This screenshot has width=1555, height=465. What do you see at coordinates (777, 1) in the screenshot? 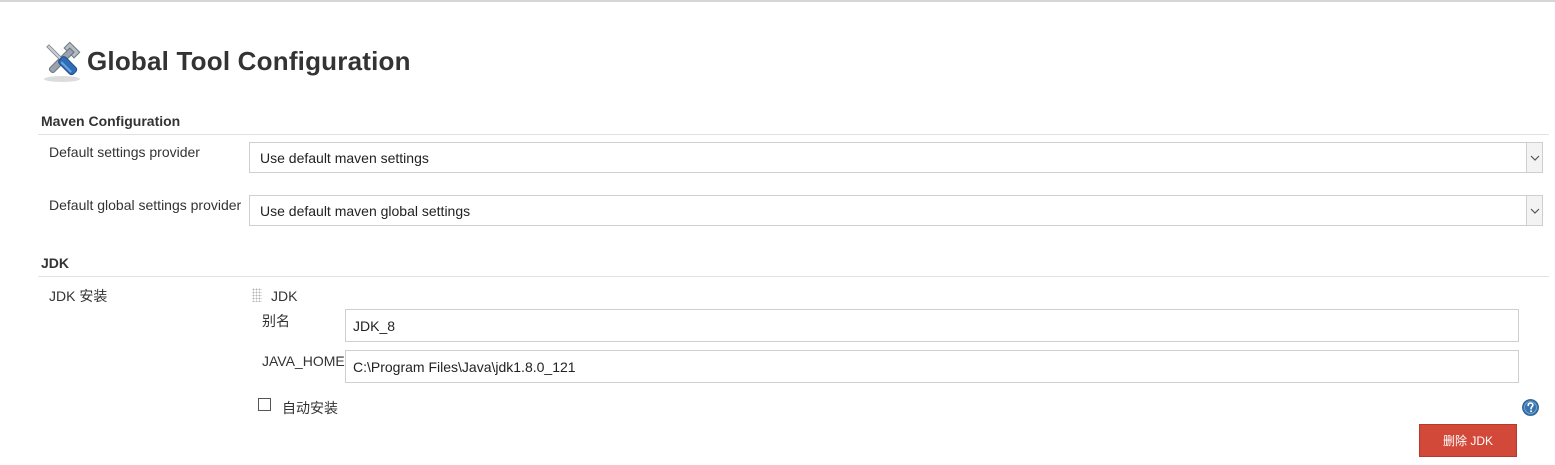
I see `top-border` at bounding box center [777, 1].